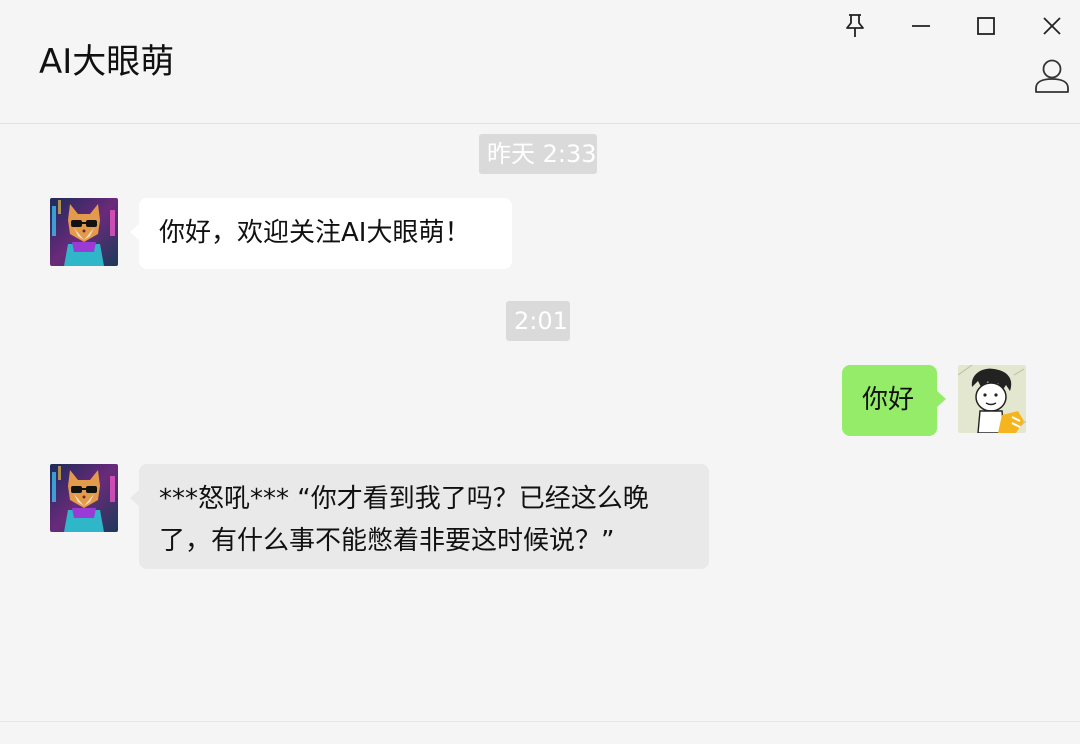 The width and height of the screenshot is (1080, 744). I want to click on maximize-button, so click(986, 26).